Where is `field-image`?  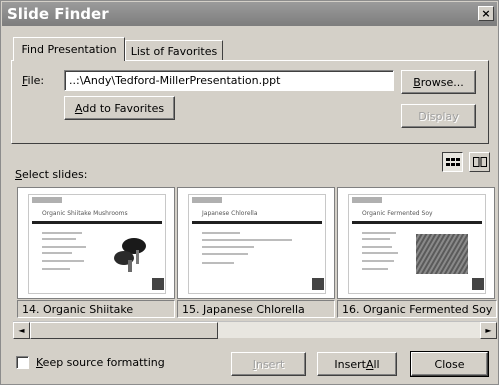 field-image is located at coordinates (442, 254).